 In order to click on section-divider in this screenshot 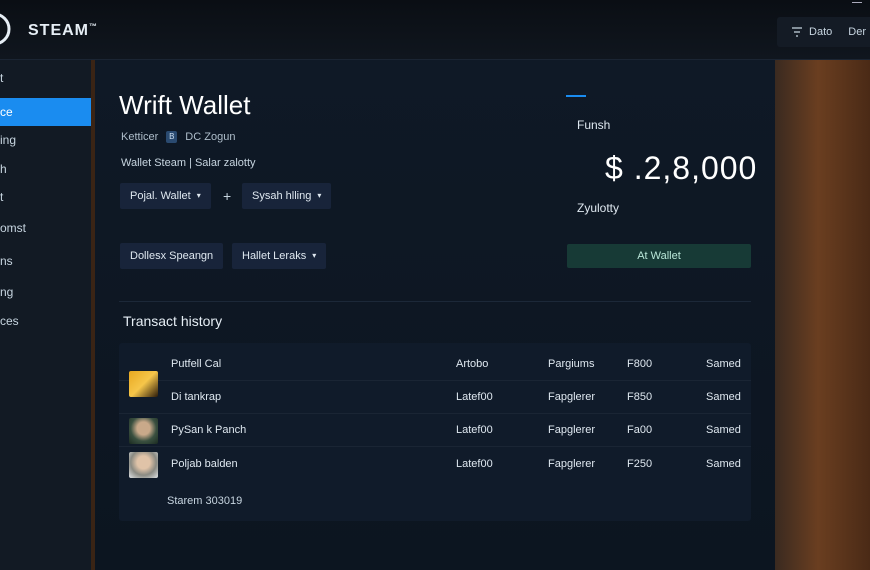, I will do `click(435, 301)`.